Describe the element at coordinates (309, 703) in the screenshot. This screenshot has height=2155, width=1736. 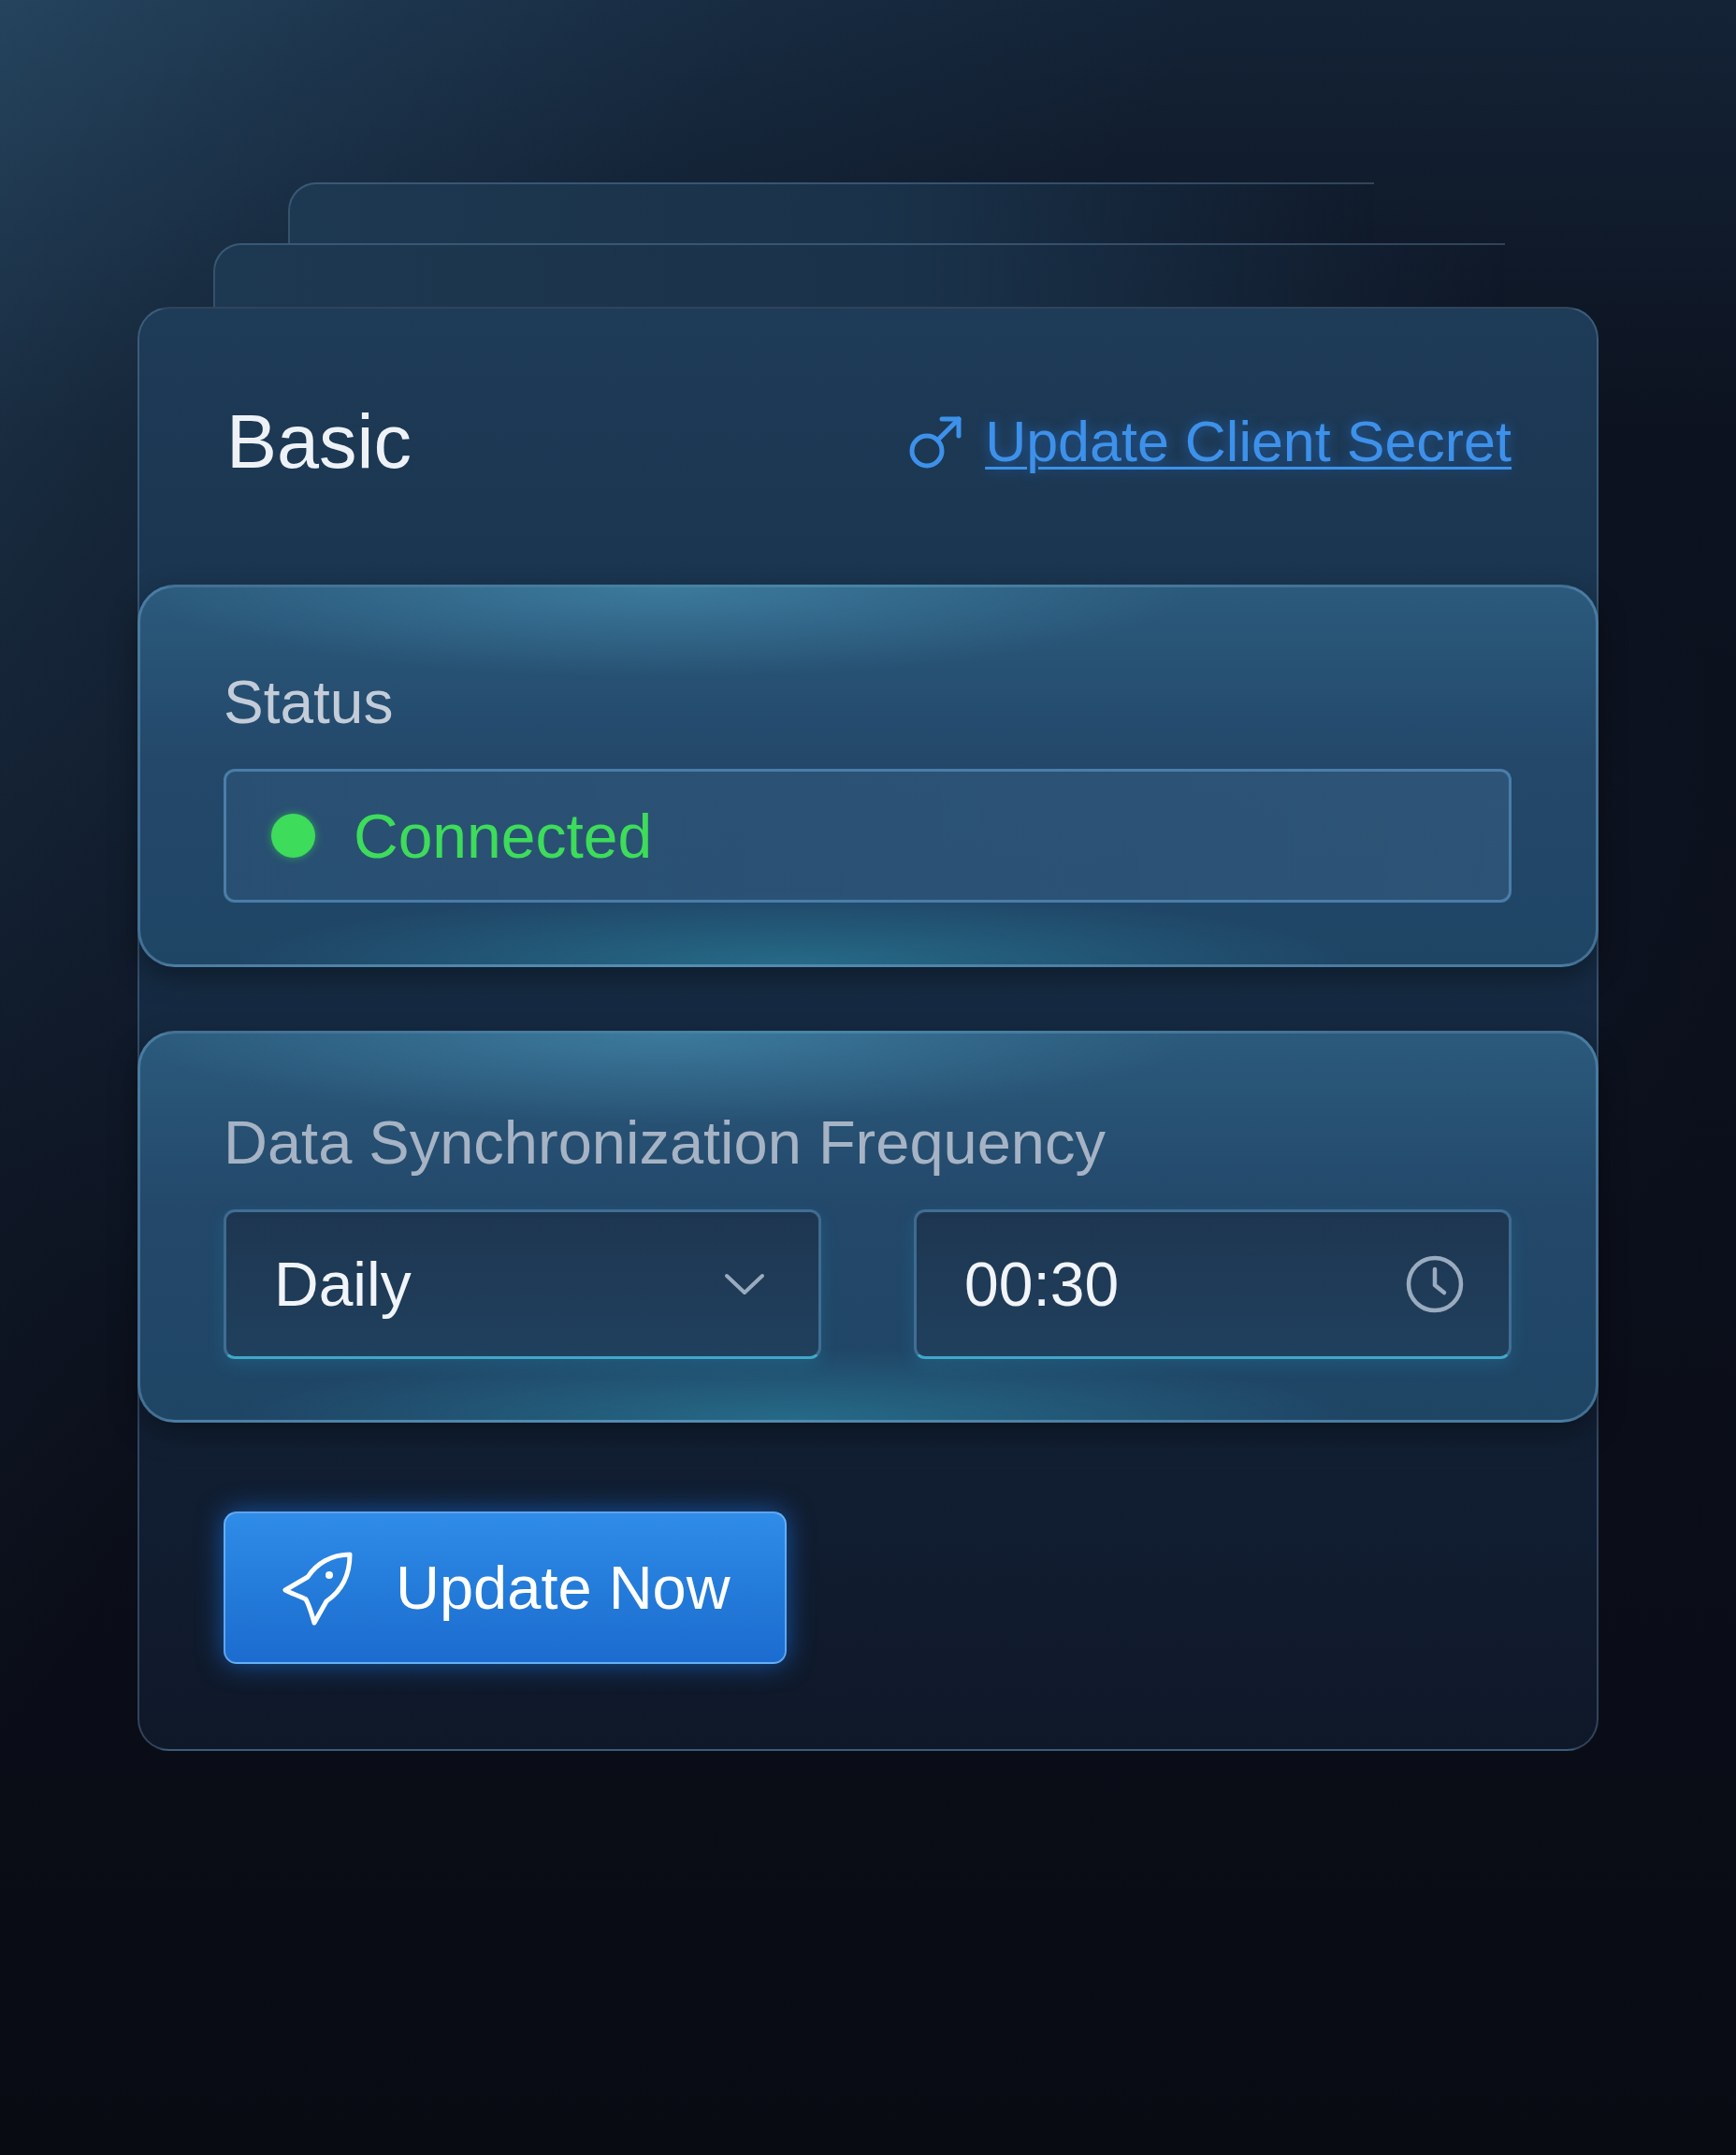
I see `field-label: Status` at that location.